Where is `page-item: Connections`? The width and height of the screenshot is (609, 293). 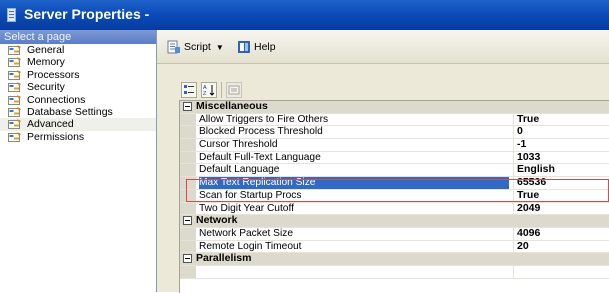 page-item: Connections is located at coordinates (78, 100).